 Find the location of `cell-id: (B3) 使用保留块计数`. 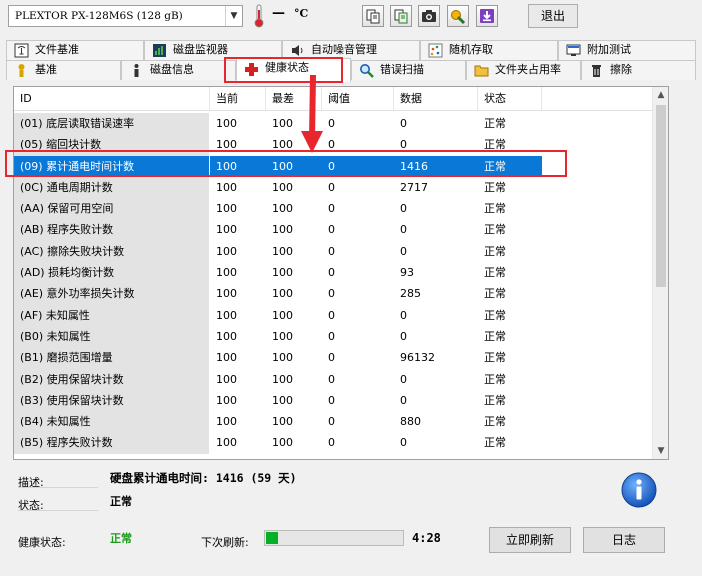

cell-id: (B3) 使用保留块计数 is located at coordinates (112, 400).